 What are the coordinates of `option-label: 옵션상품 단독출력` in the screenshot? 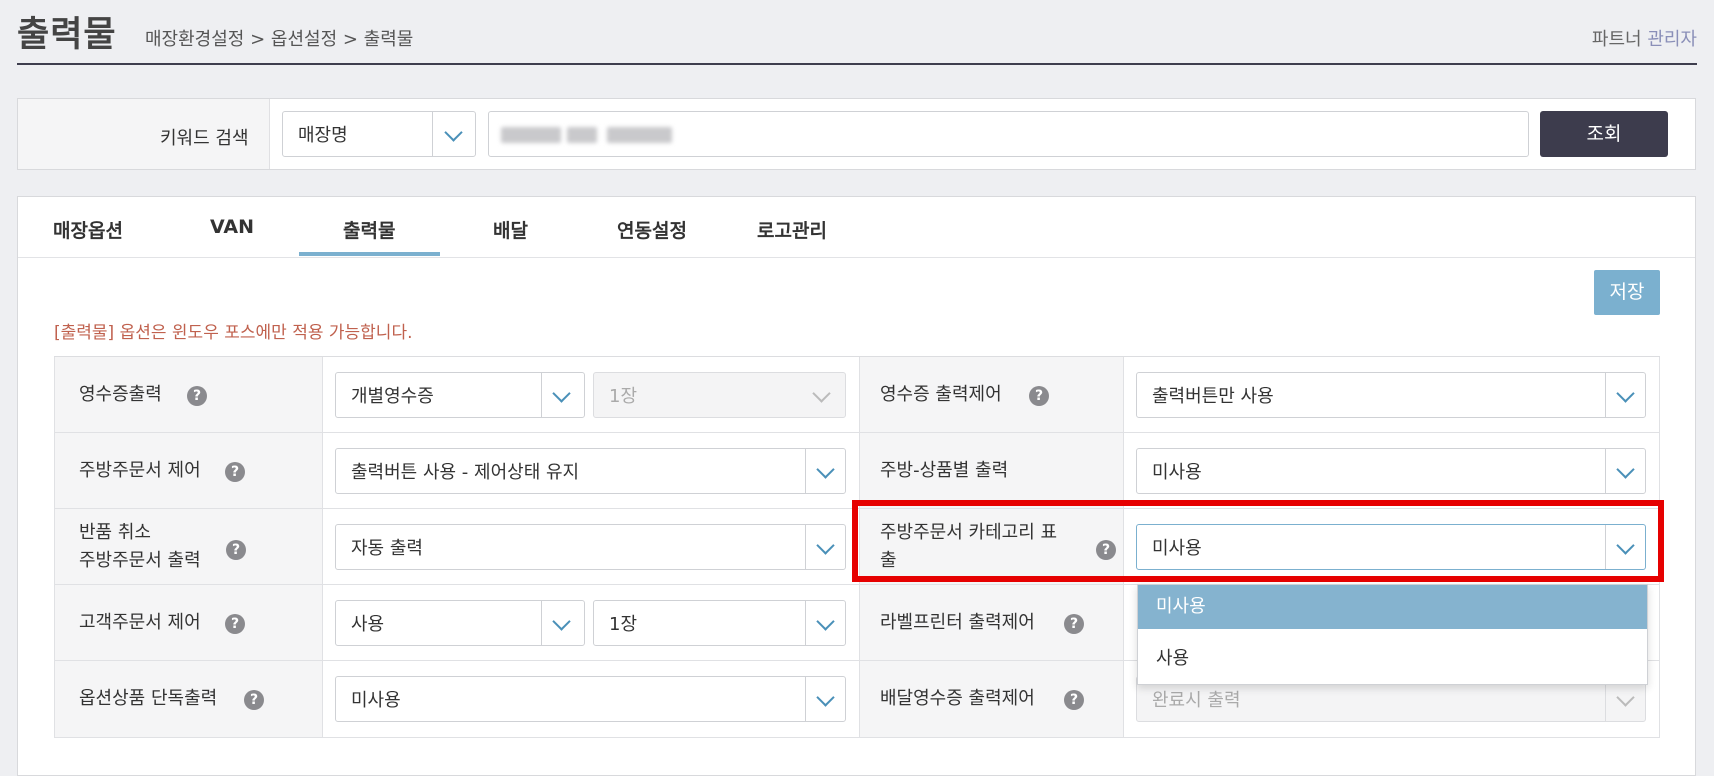 It's located at (148, 698).